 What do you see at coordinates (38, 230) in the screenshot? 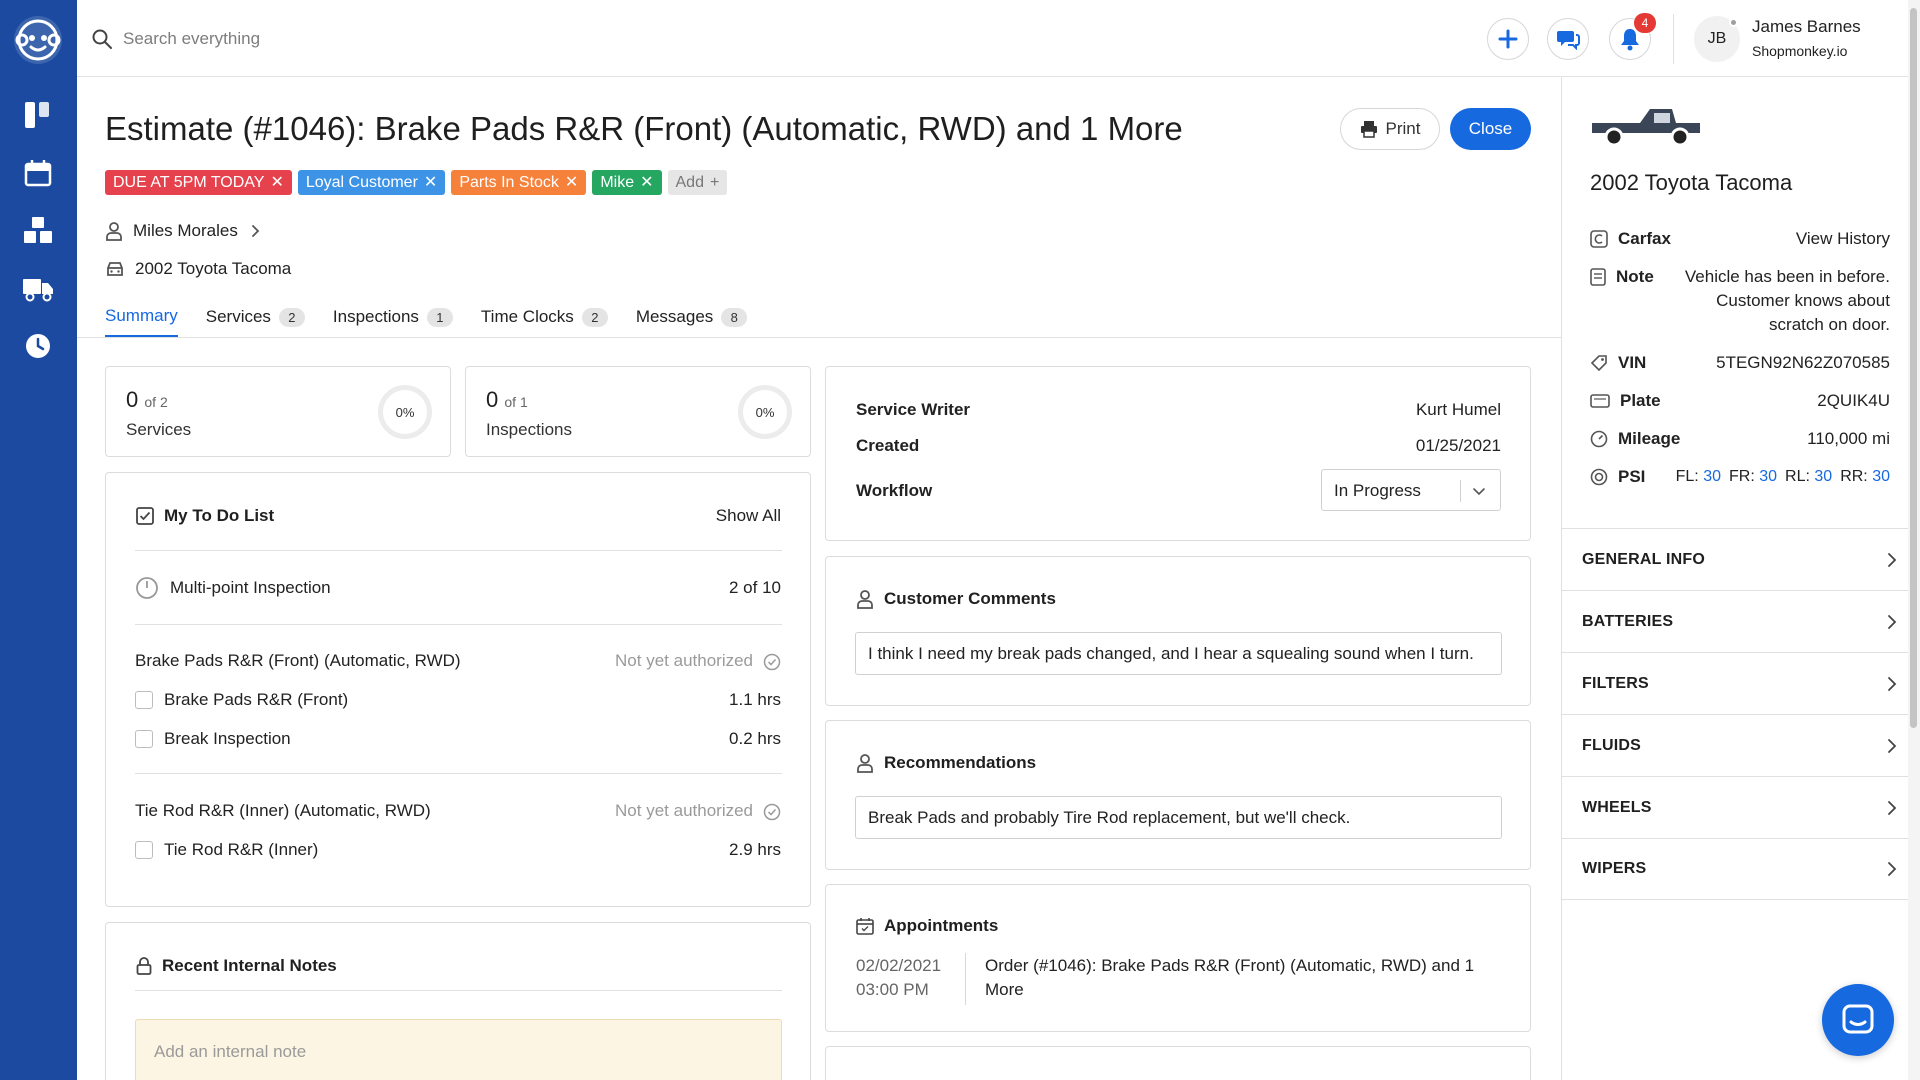
I see `inventory-icon` at bounding box center [38, 230].